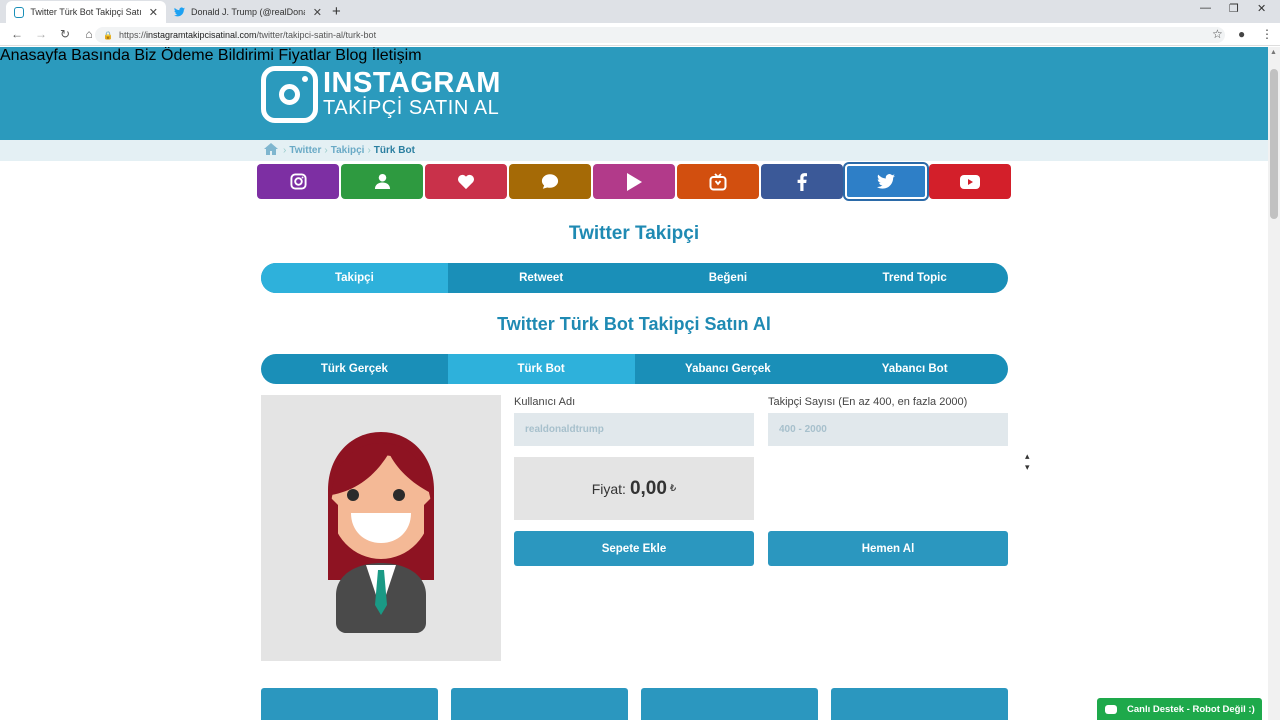  What do you see at coordinates (412, 83) in the screenshot?
I see `logo-title: INSTAGRAM` at bounding box center [412, 83].